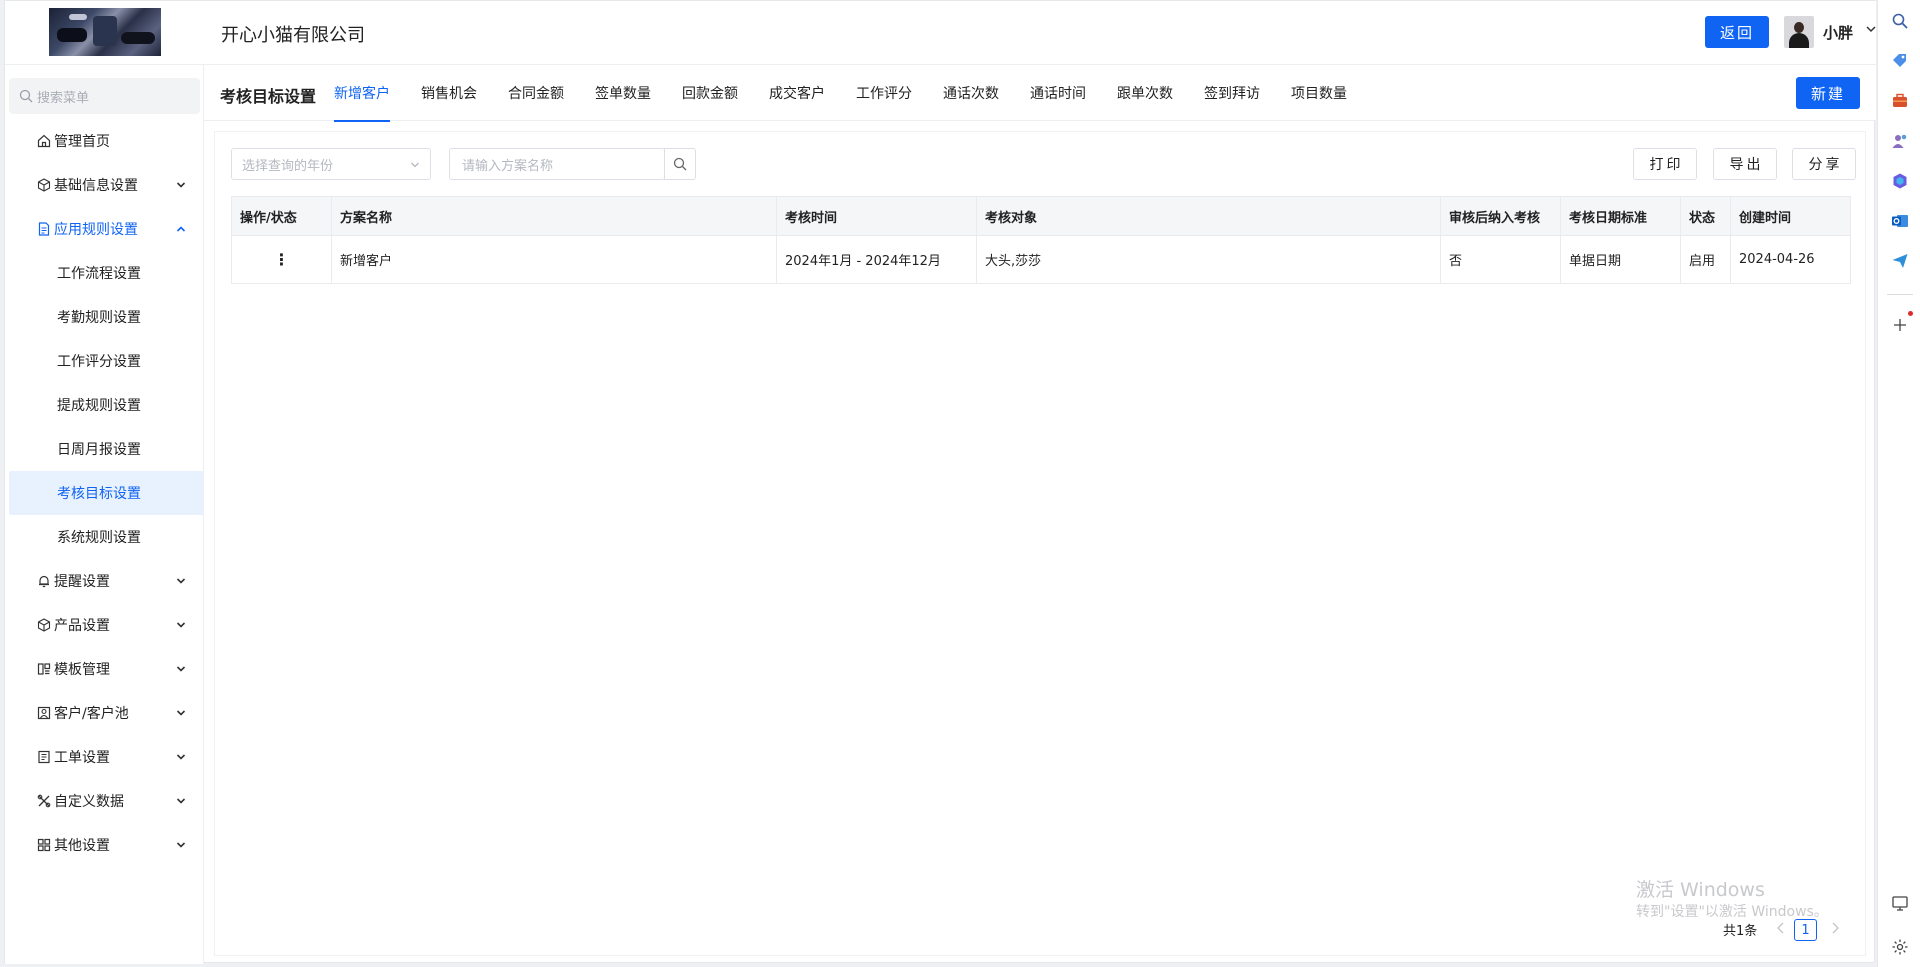 This screenshot has height=967, width=1920. What do you see at coordinates (44, 141) in the screenshot?
I see `home-icon` at bounding box center [44, 141].